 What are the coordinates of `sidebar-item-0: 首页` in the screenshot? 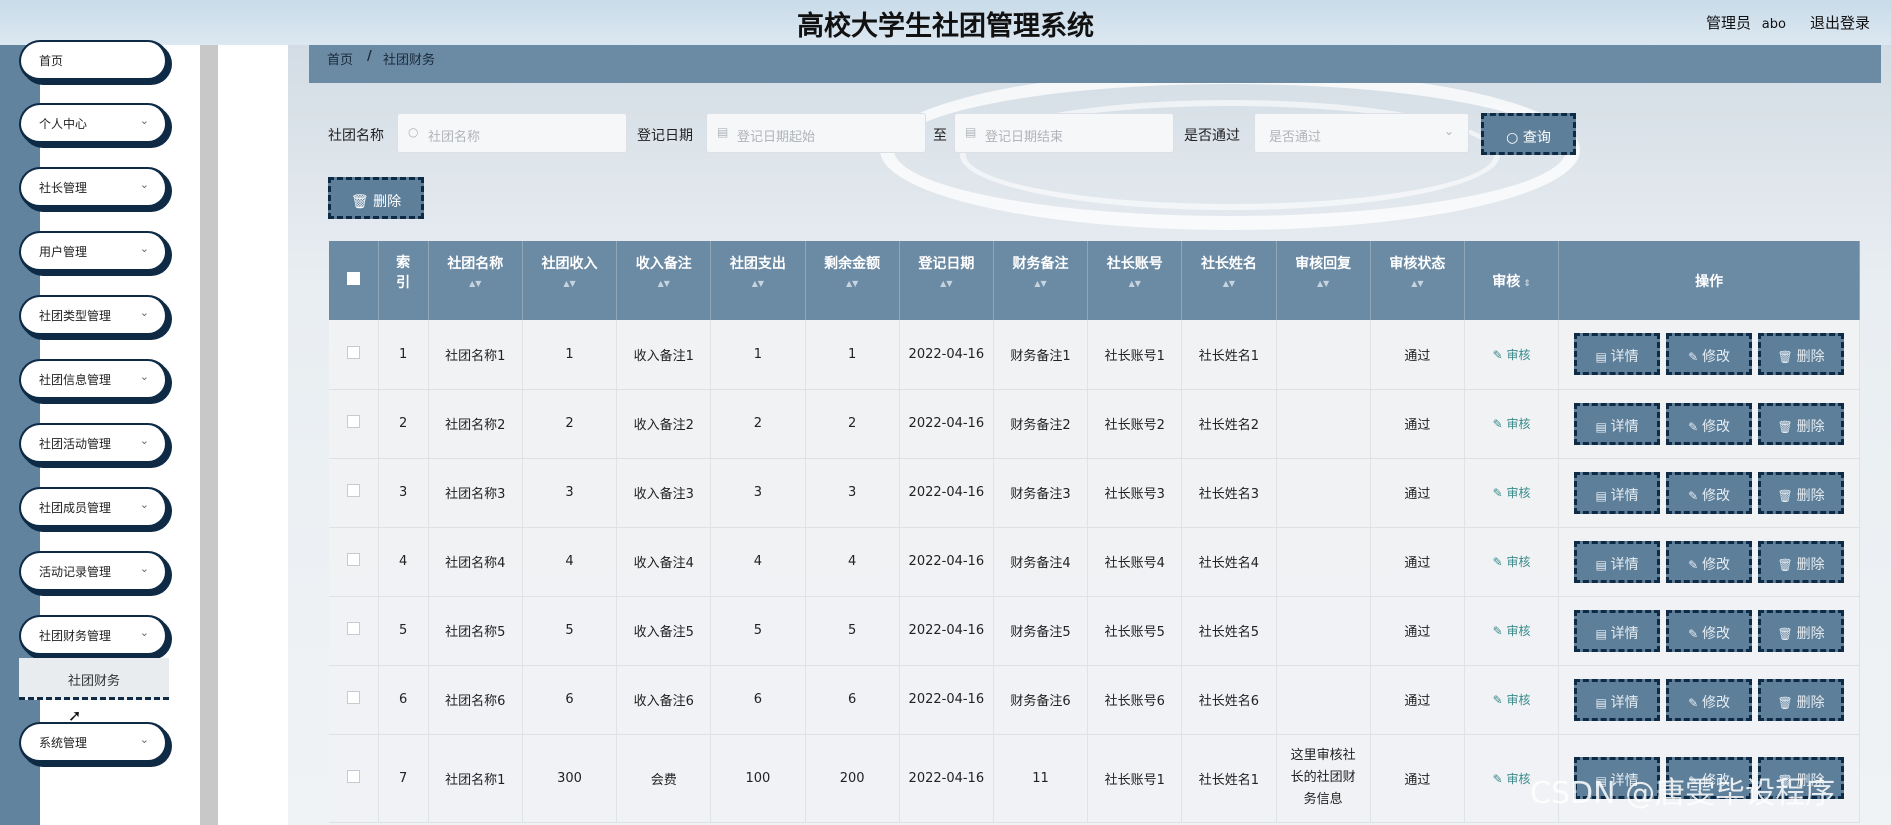 It's located at (94, 61).